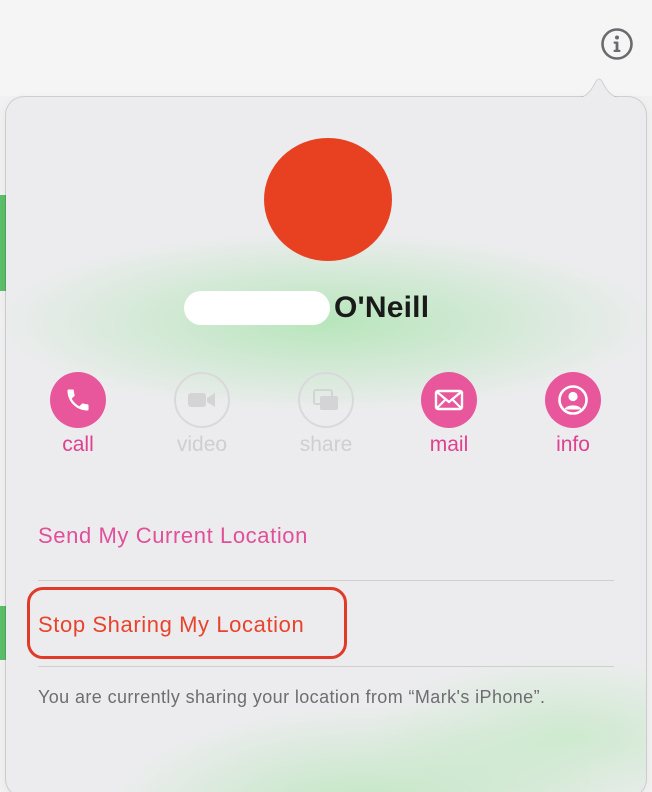 The height and width of the screenshot is (792, 652). Describe the element at coordinates (599, 88) in the screenshot. I see `popover-arrow` at that location.